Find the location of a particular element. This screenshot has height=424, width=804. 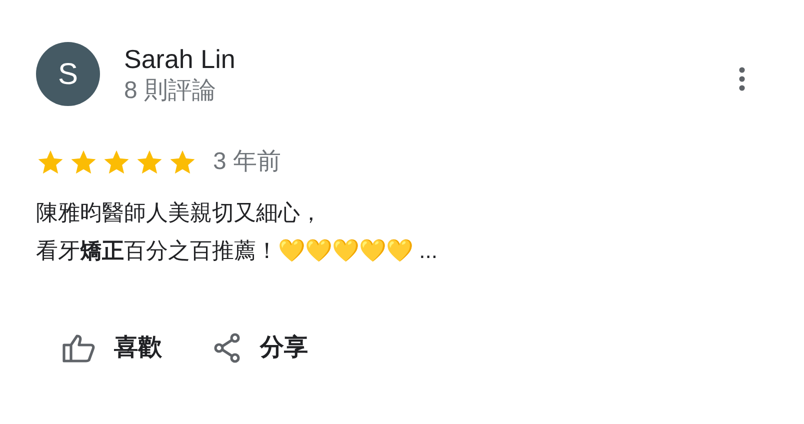

more-vert-icon is located at coordinates (742, 79).